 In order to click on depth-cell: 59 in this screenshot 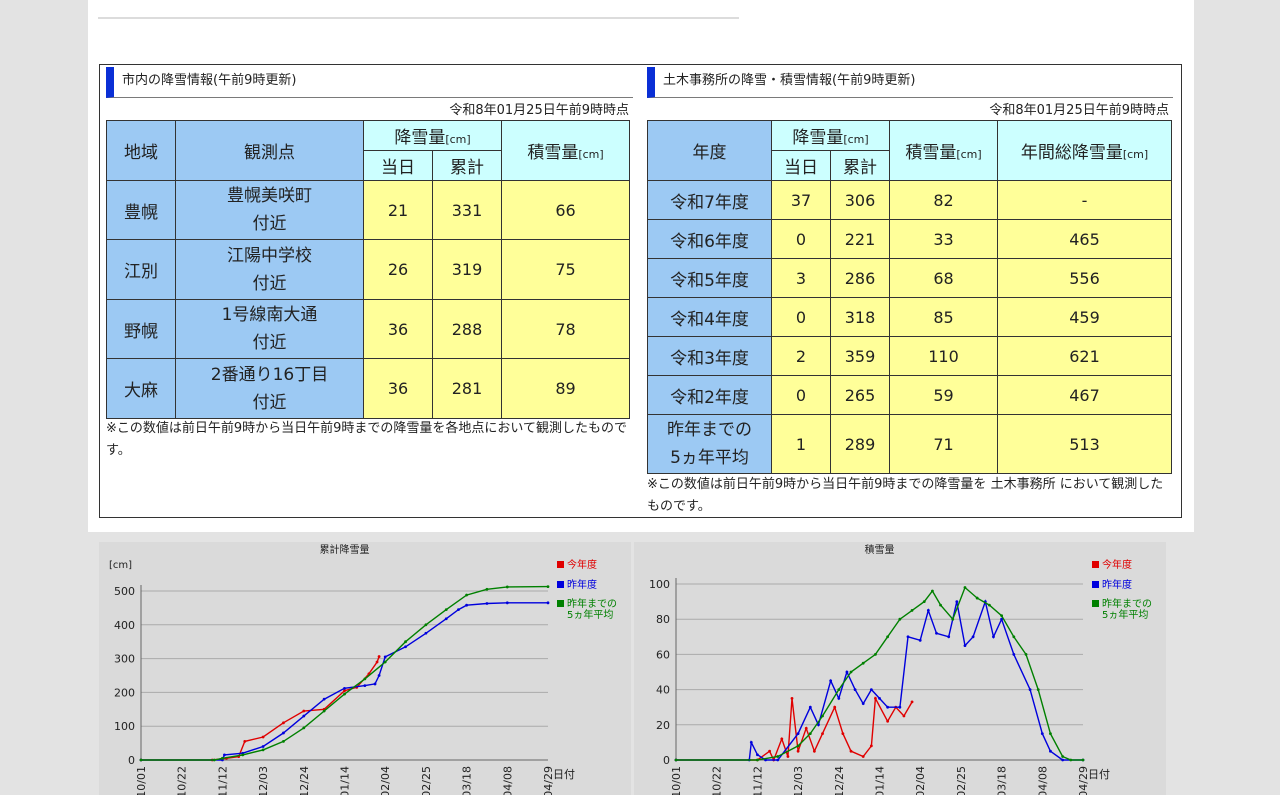, I will do `click(944, 395)`.